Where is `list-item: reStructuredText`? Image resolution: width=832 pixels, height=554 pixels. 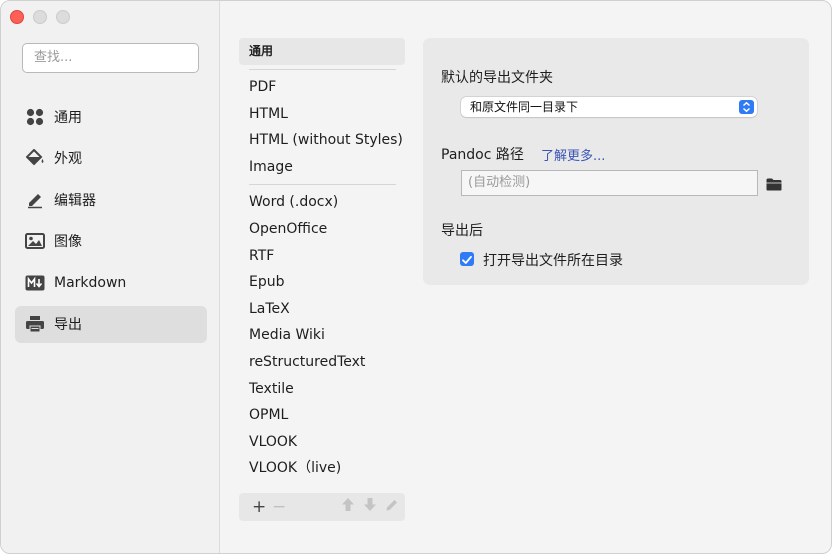 list-item: reStructuredText is located at coordinates (322, 362).